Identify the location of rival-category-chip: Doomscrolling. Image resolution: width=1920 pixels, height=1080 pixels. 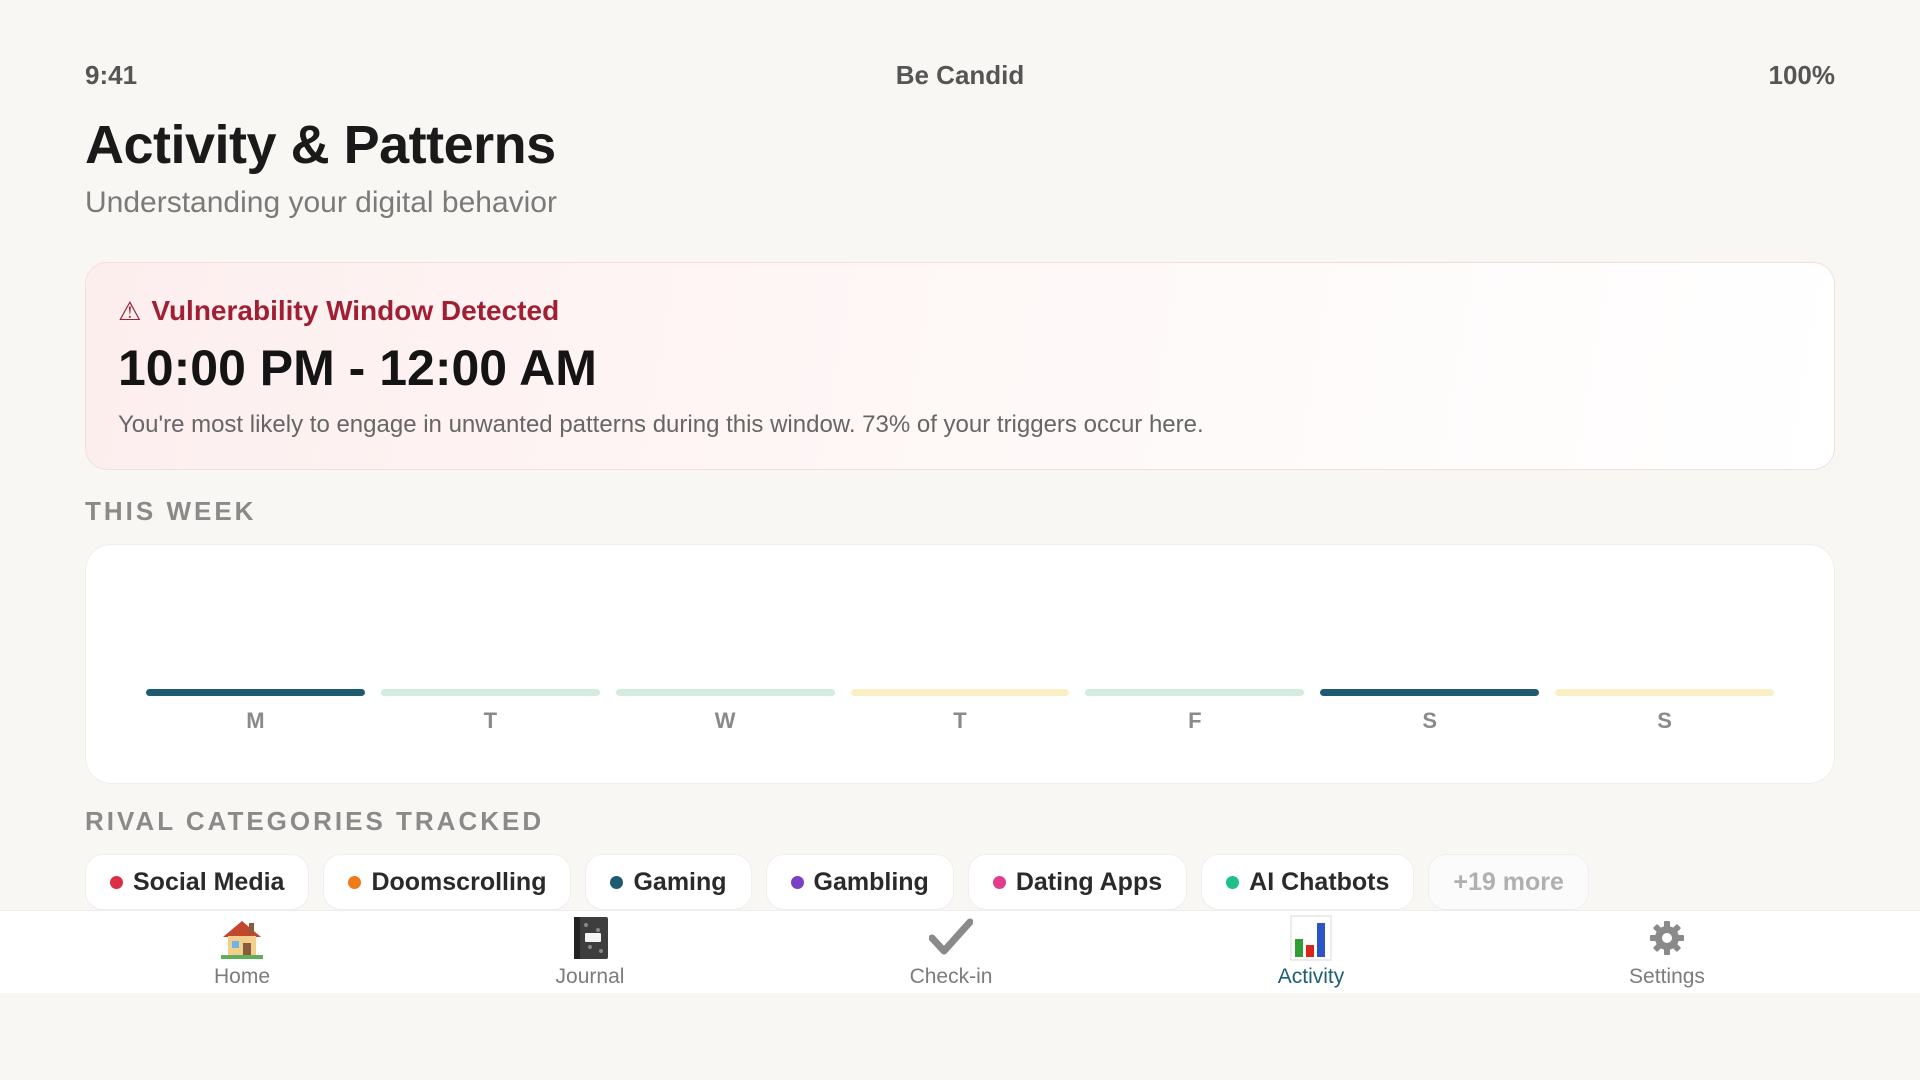
(447, 882).